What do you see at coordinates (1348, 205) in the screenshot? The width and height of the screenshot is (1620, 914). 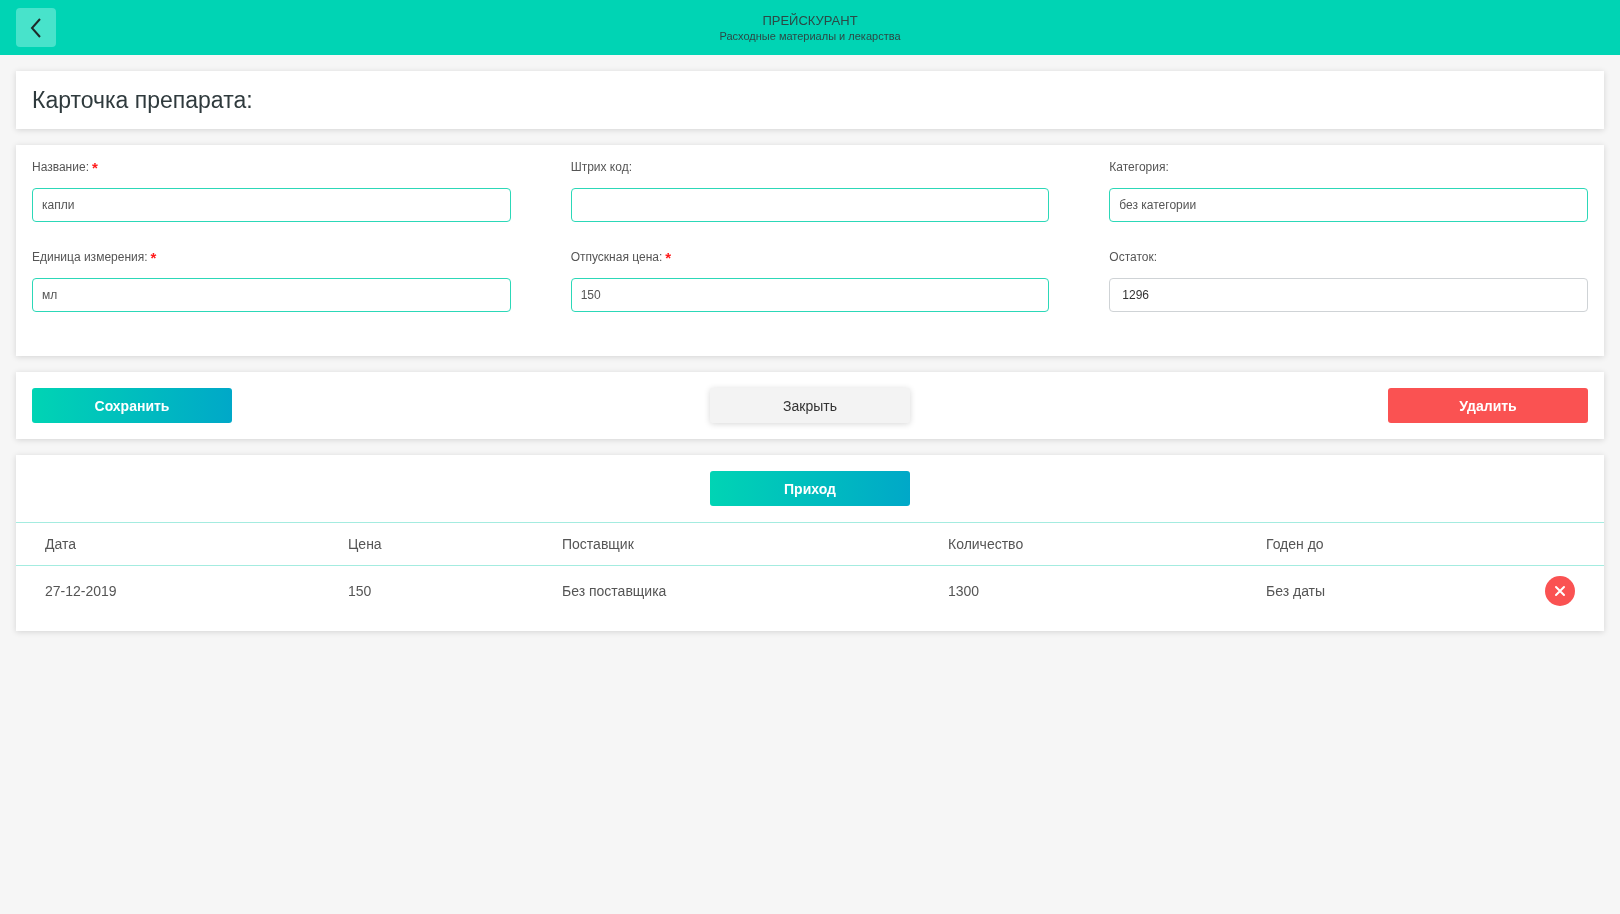 I see `input-field: без категории` at bounding box center [1348, 205].